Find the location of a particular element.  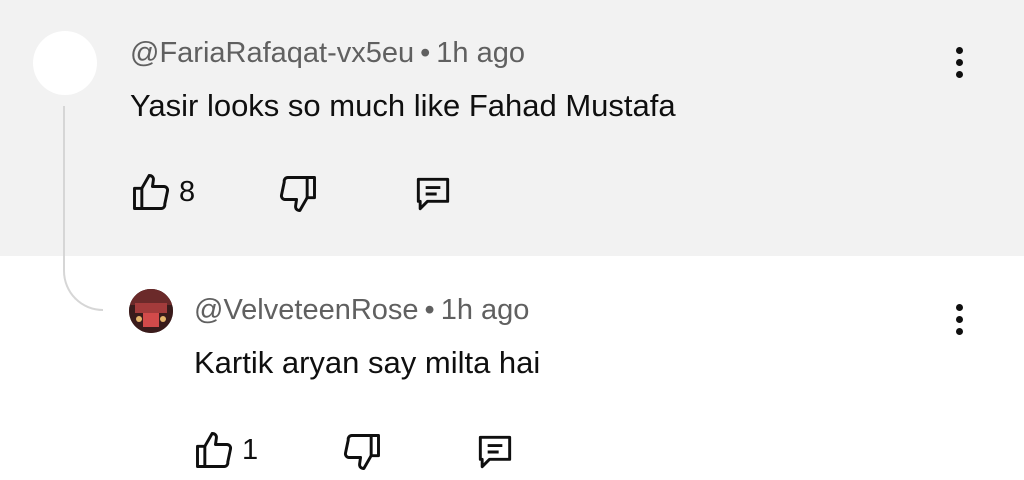

thread-connector-line is located at coordinates (83, 208).